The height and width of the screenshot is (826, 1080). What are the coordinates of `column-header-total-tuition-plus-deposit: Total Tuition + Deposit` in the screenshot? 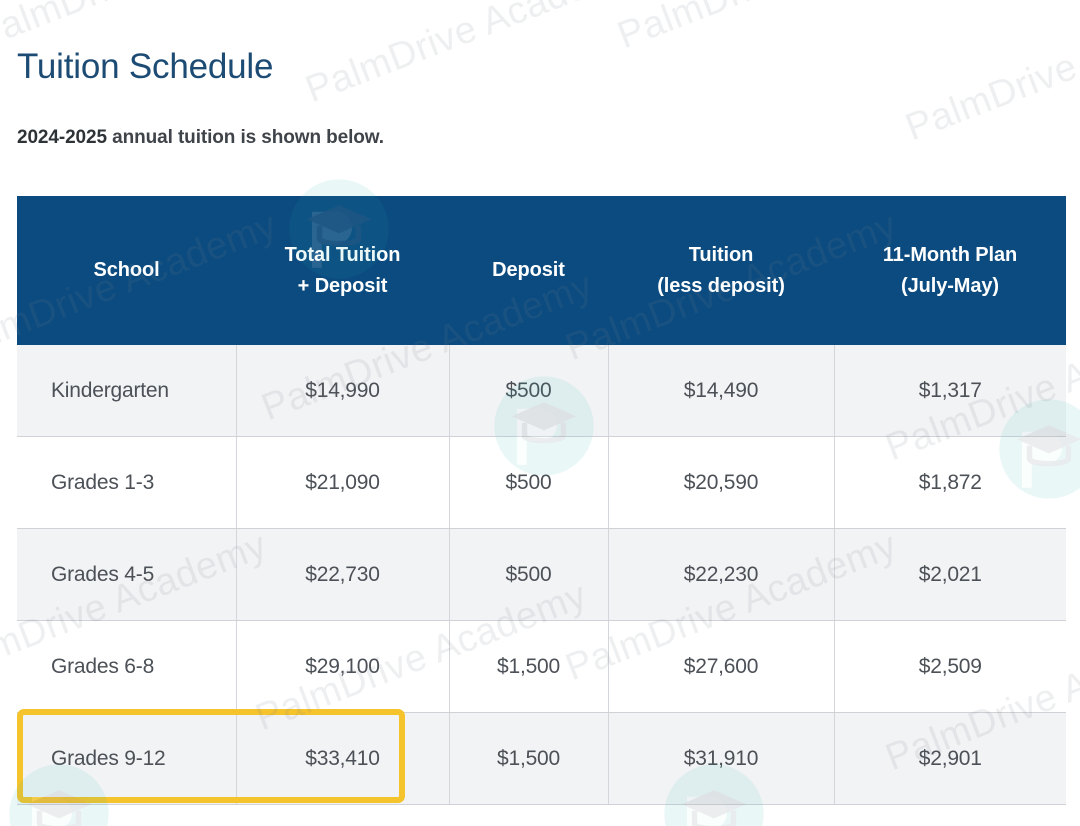 It's located at (342, 270).